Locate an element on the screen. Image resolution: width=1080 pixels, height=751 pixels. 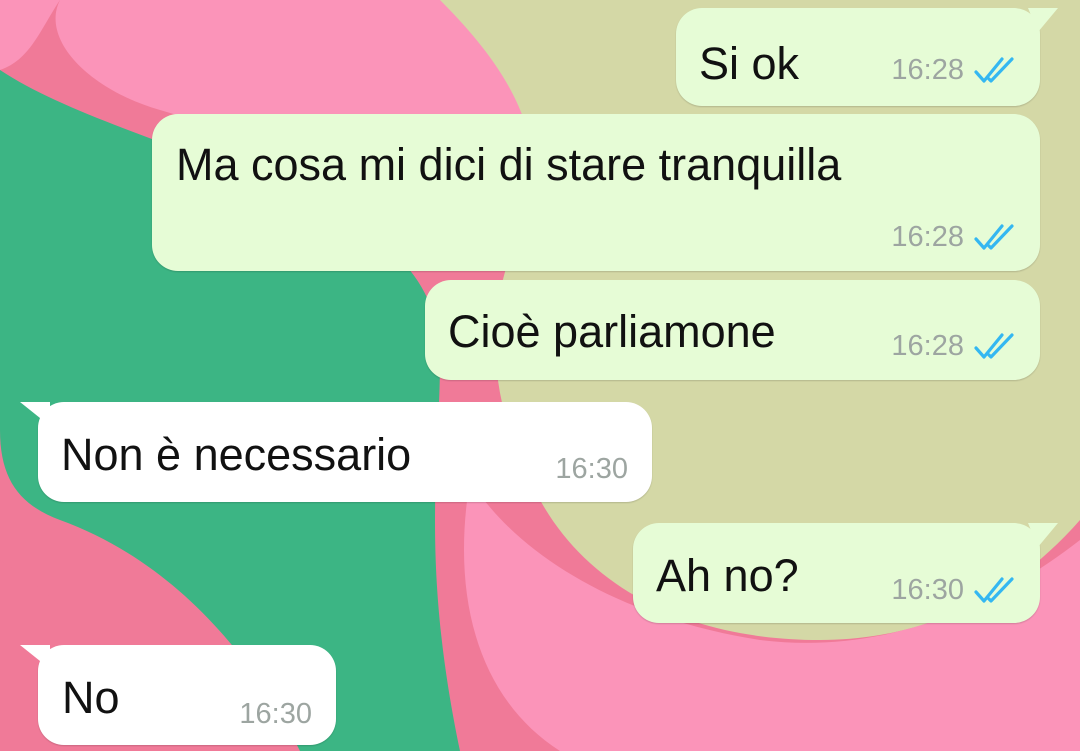
message-bubble-outgoing: Cioè parliamone 16:28 is located at coordinates (732, 330).